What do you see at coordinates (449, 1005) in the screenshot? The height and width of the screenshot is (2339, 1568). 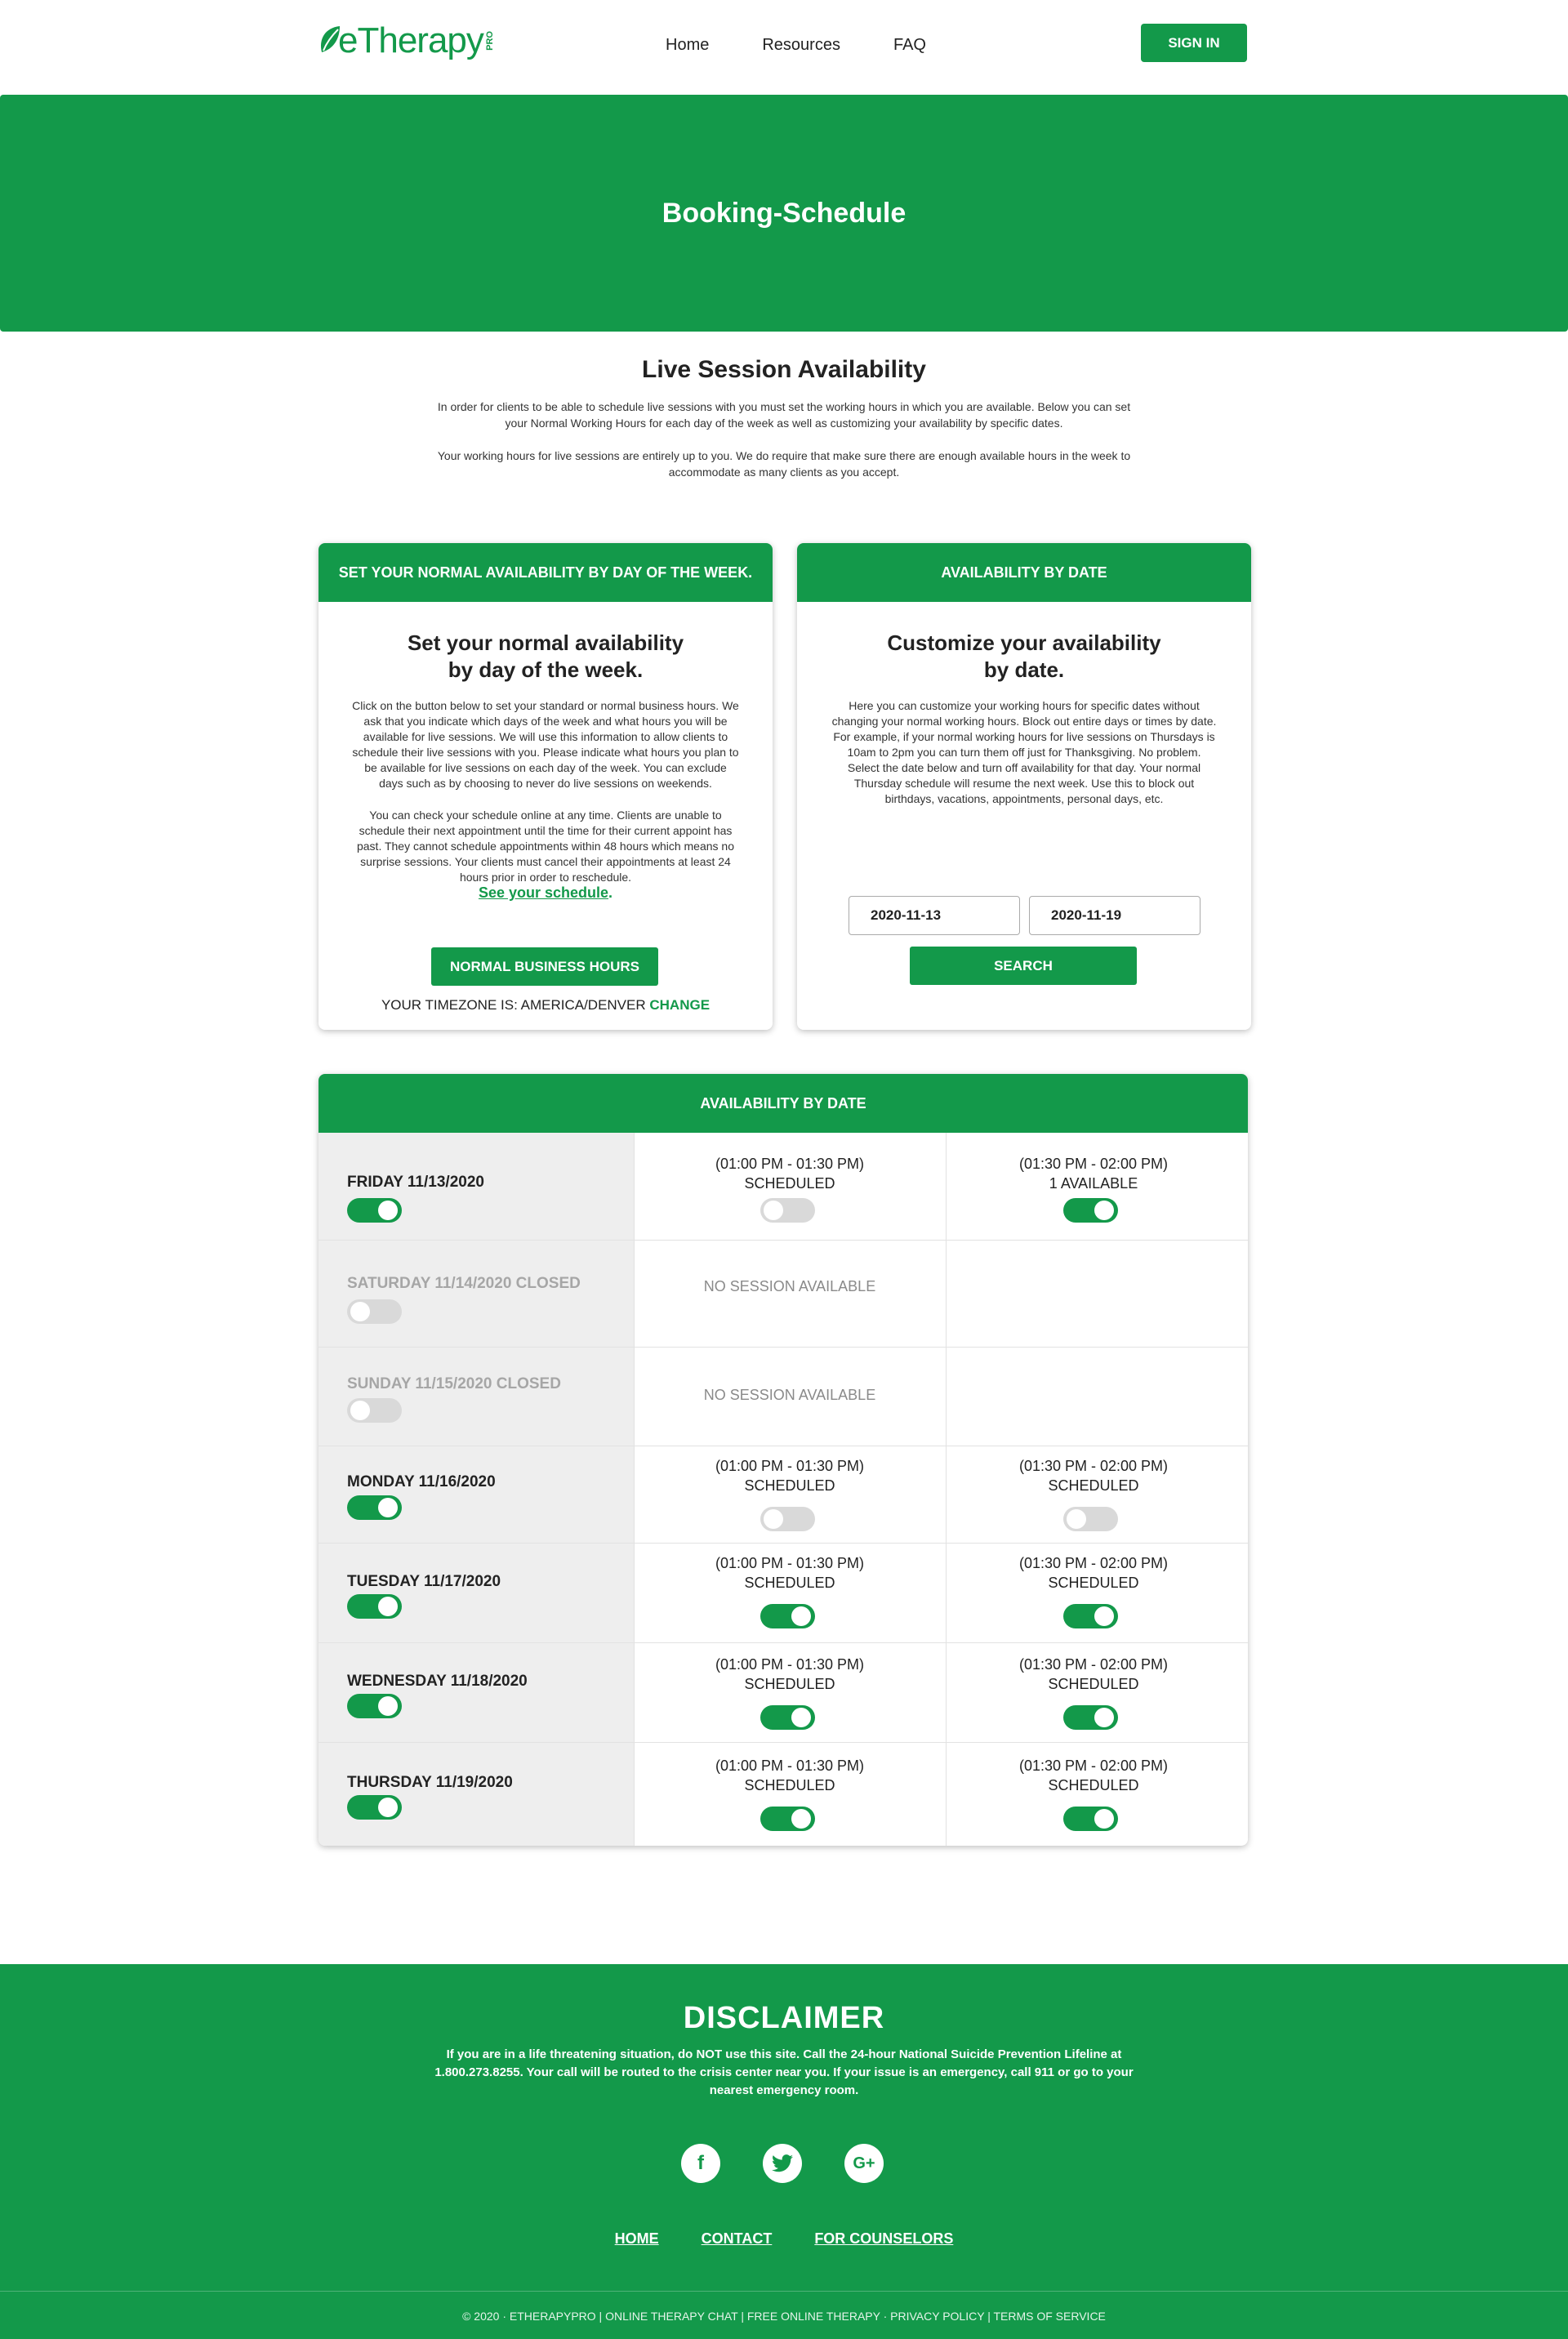 I see `timezone-label: YOUR TIMEZONE IS:` at bounding box center [449, 1005].